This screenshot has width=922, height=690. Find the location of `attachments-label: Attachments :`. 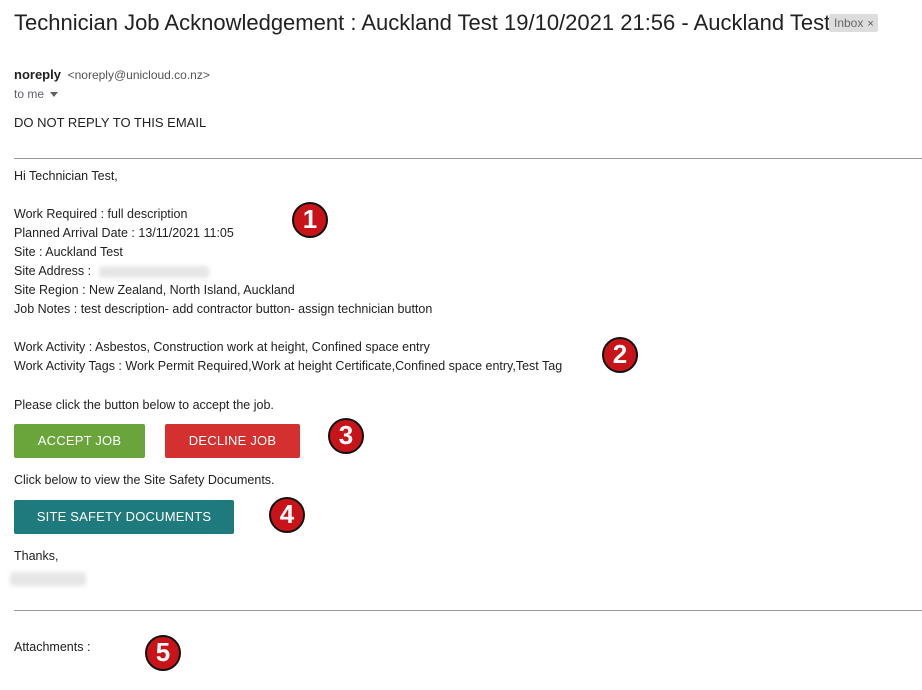

attachments-label: Attachments : is located at coordinates (52, 647).